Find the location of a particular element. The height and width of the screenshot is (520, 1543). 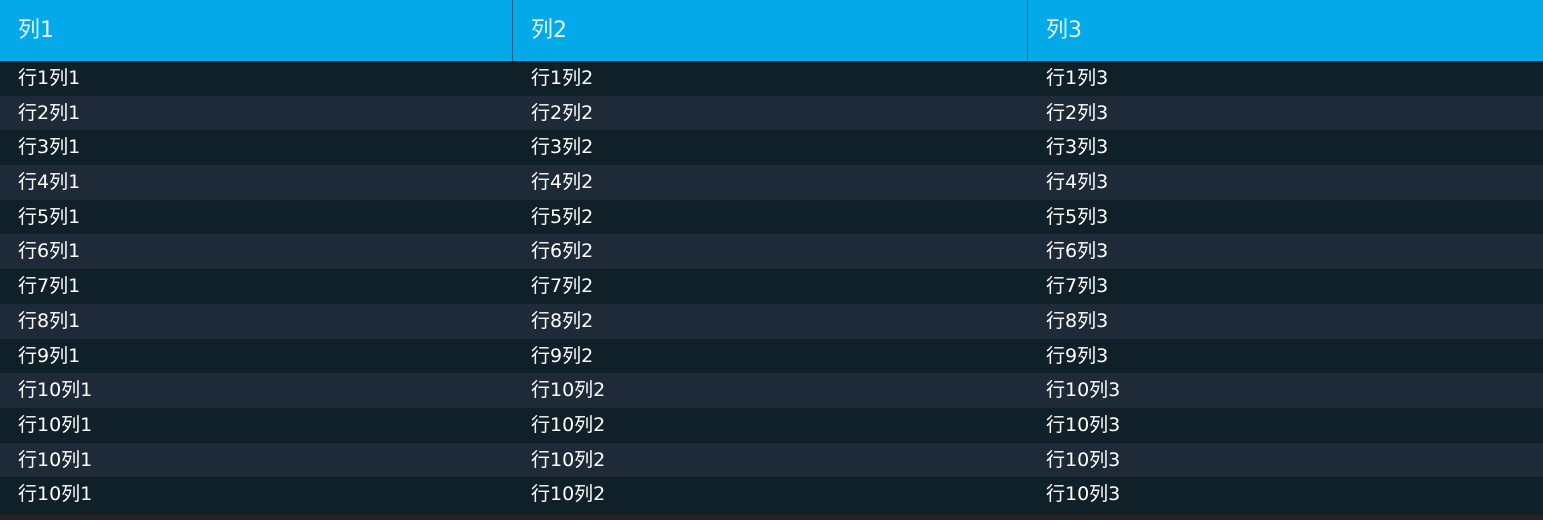

table-cell: 行5列2 is located at coordinates (562, 216).